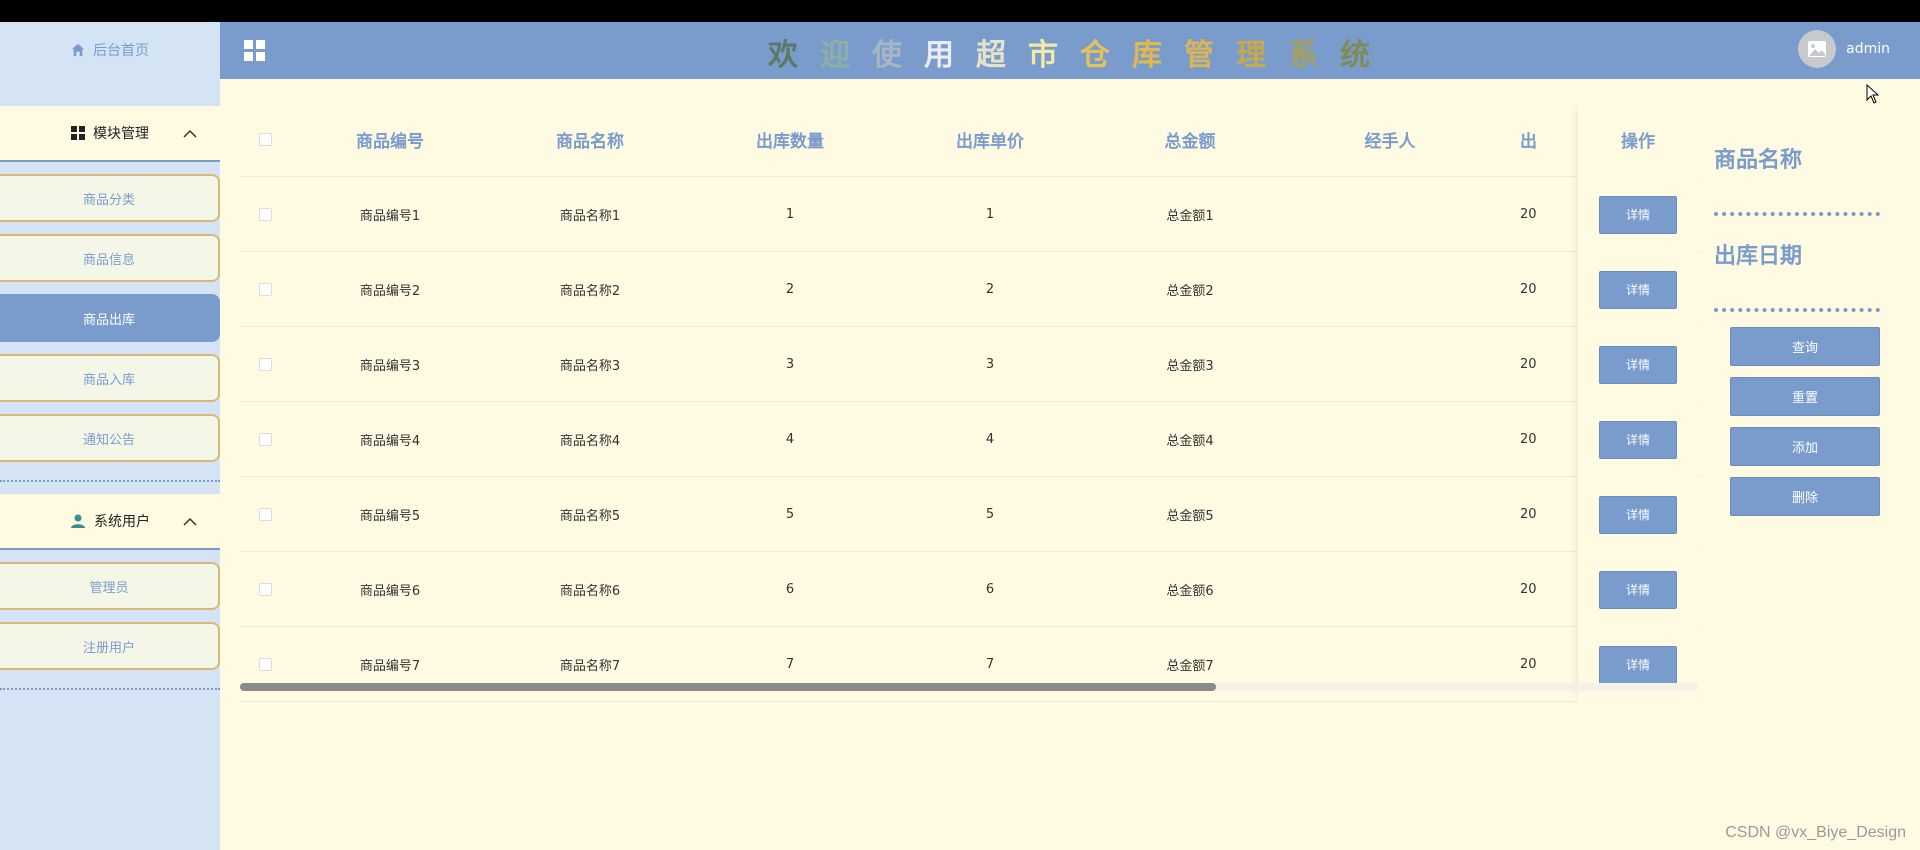  I want to click on add-button: 添加, so click(1805, 446).